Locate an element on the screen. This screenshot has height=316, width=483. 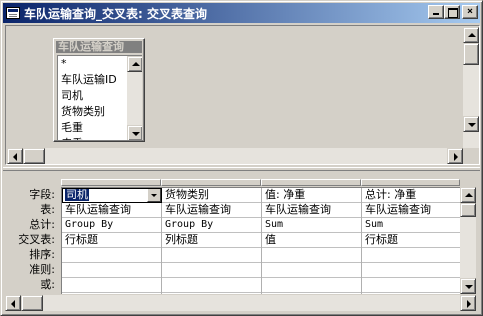
pane-splitter is located at coordinates (241, 169).